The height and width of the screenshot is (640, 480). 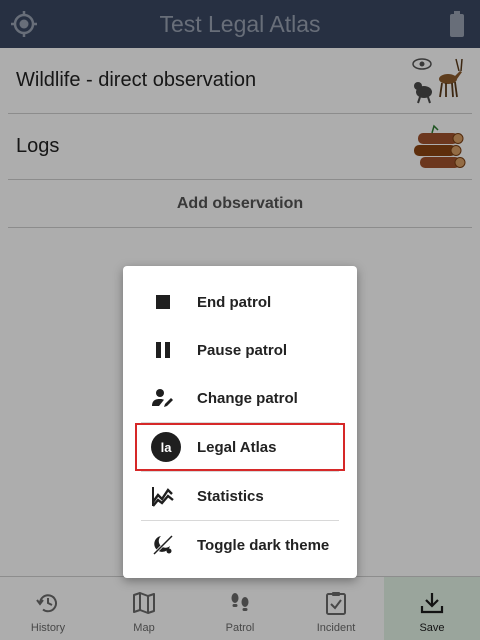 I want to click on logo-text: la, so click(x=167, y=447).